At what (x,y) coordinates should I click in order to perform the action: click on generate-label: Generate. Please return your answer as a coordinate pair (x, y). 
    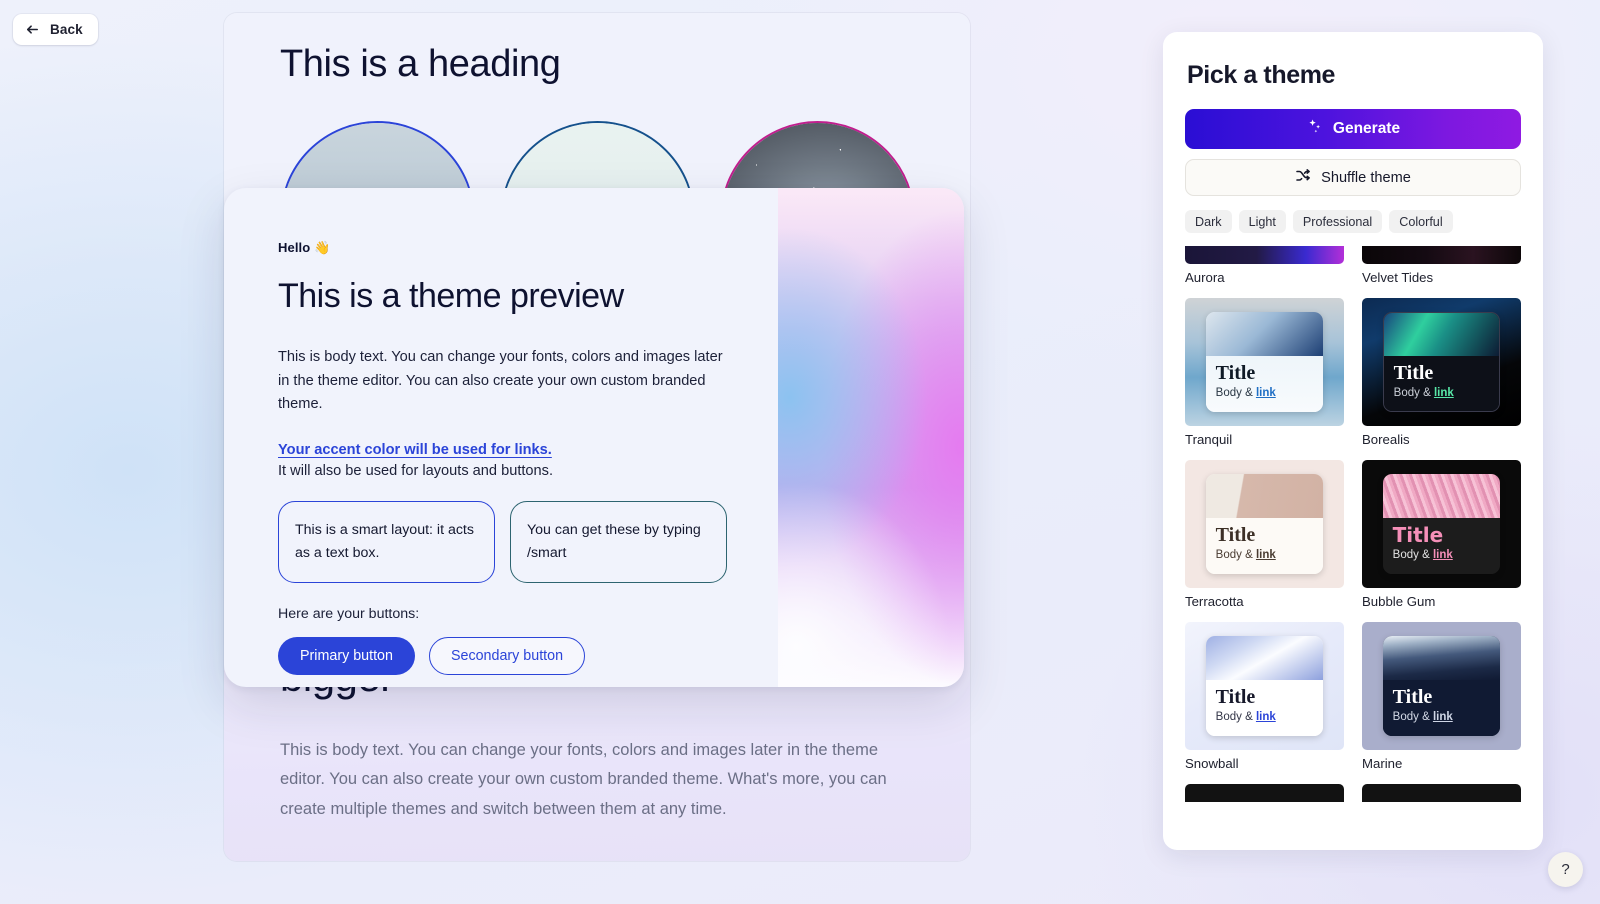
    Looking at the image, I should click on (1366, 128).